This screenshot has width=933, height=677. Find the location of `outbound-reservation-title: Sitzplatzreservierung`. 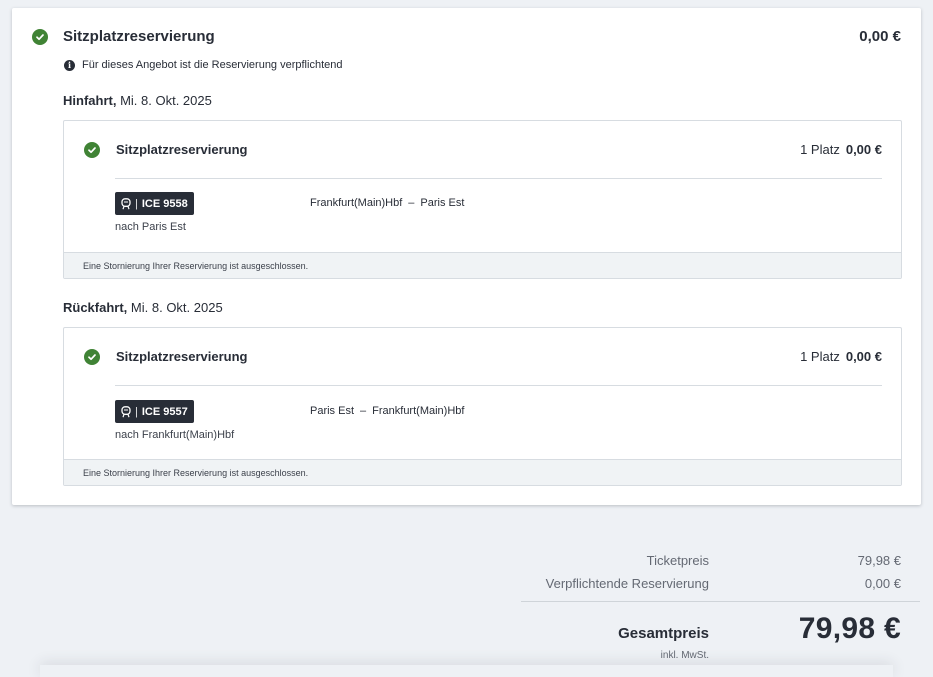

outbound-reservation-title: Sitzplatzreservierung is located at coordinates (182, 150).